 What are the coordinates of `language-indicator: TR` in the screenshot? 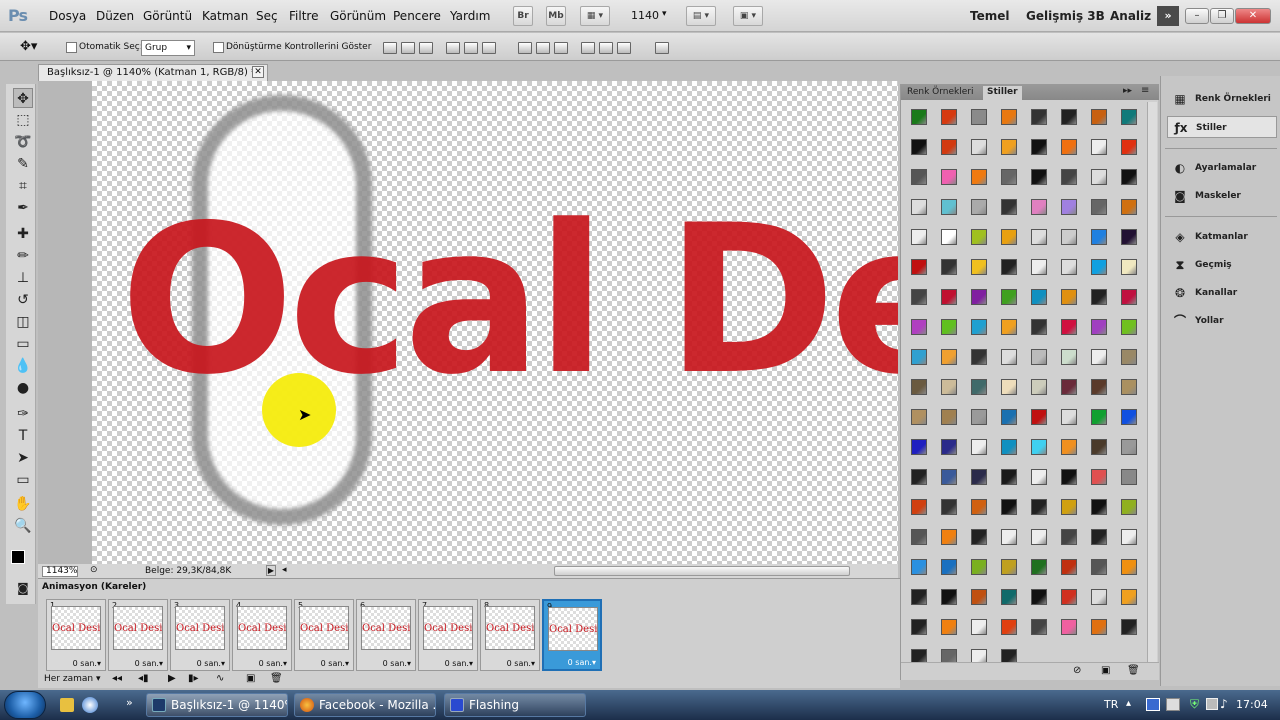 It's located at (1111, 704).